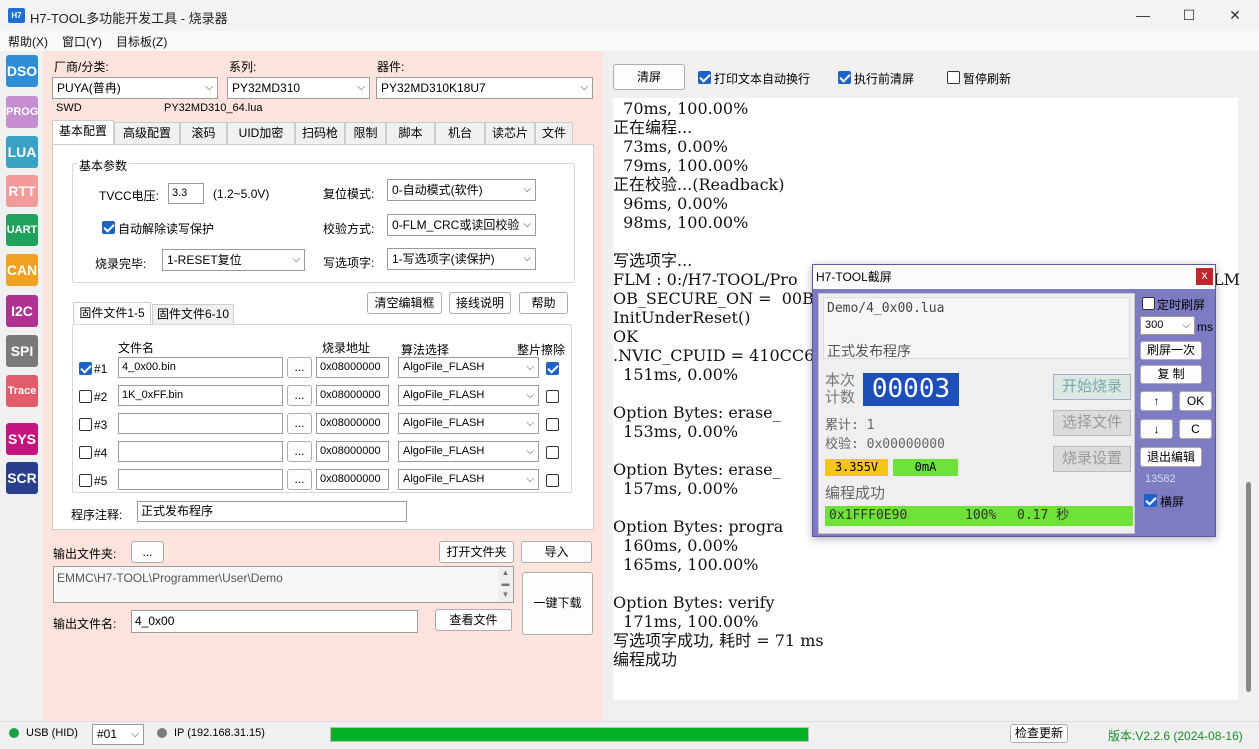 The width and height of the screenshot is (1259, 749). Describe the element at coordinates (480, 303) in the screenshot. I see `wiring-button: 接线说明` at that location.